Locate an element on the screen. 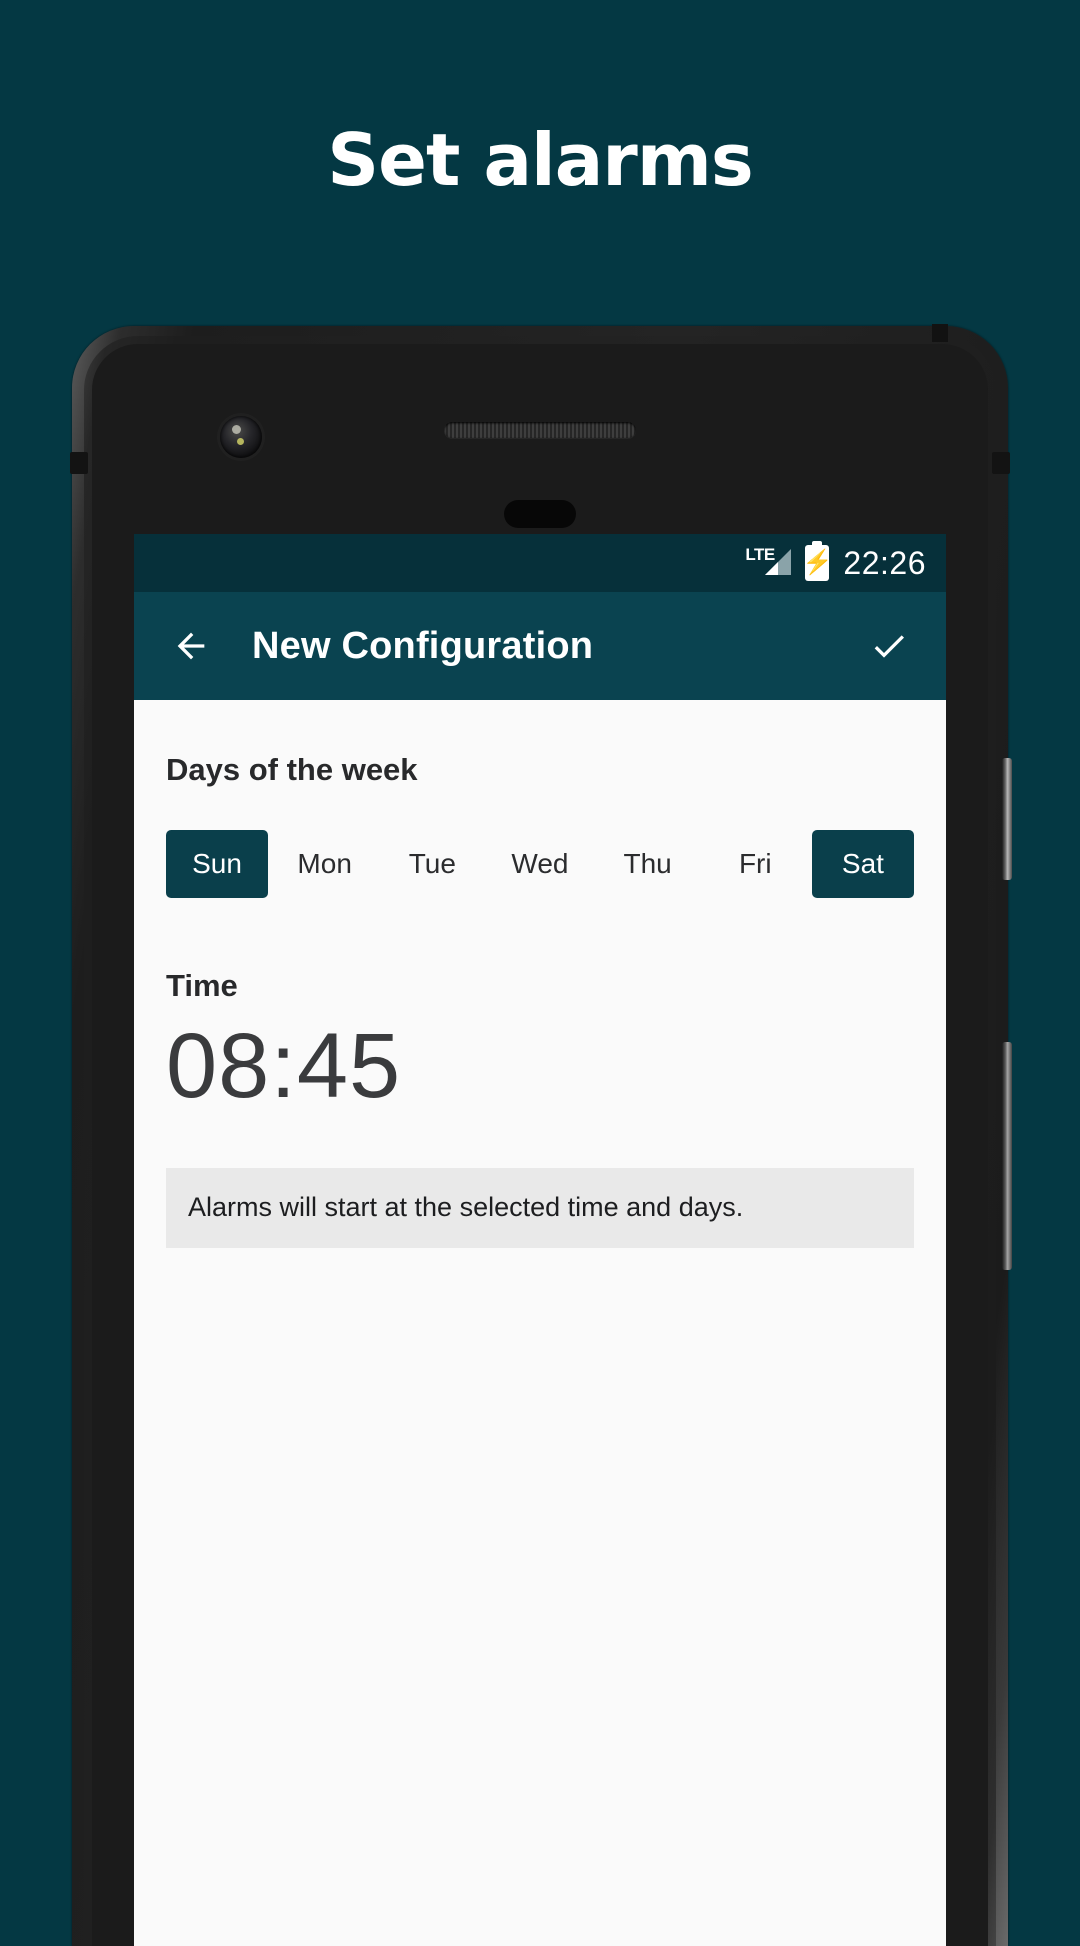 The image size is (1080, 1946). day-chip-tue: Tue is located at coordinates (432, 864).